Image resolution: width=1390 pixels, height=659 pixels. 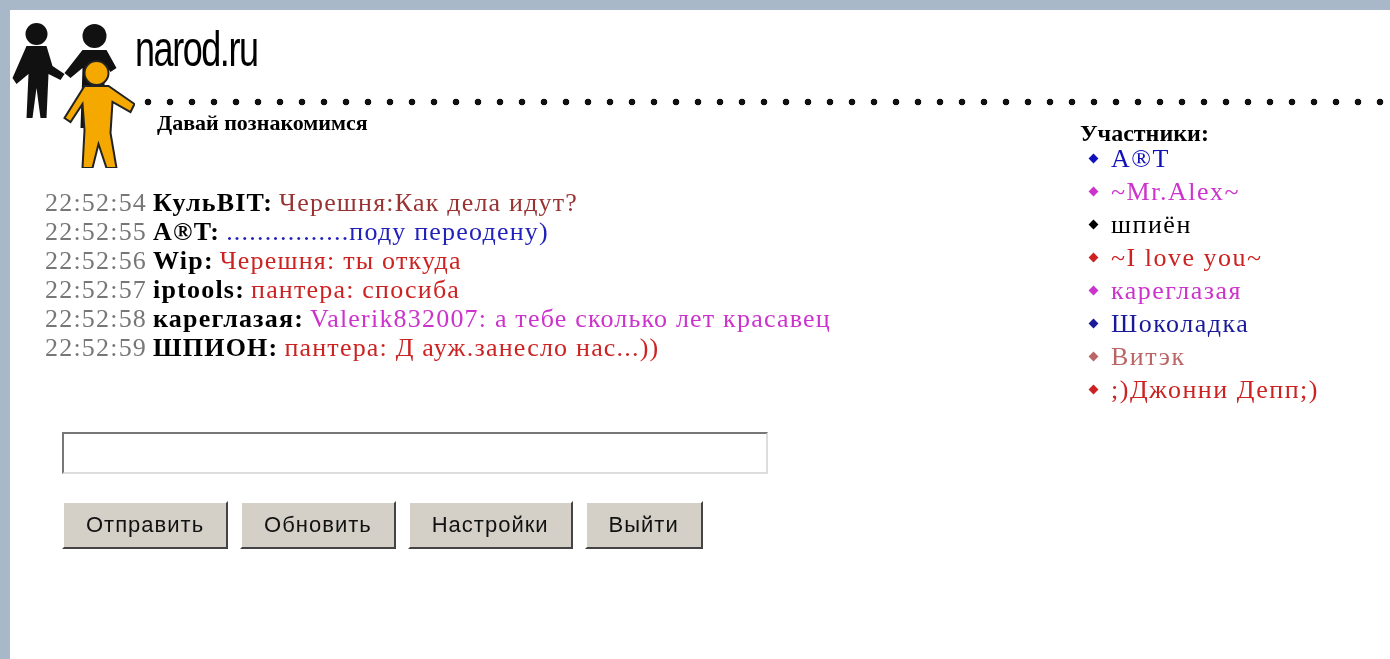 What do you see at coordinates (1215, 389) in the screenshot?
I see `participant-name: ;)Джонни Депп;)` at bounding box center [1215, 389].